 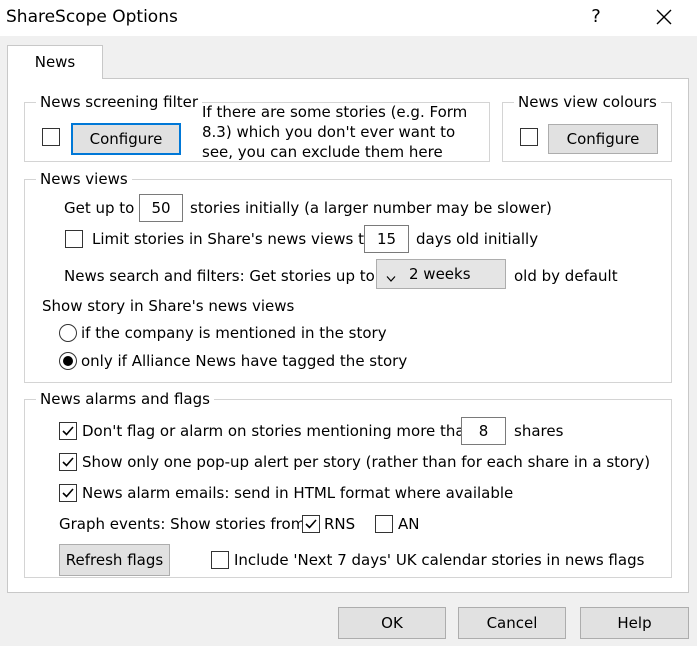 I want to click on period-dropdown: 2 weeks, so click(x=441, y=274).